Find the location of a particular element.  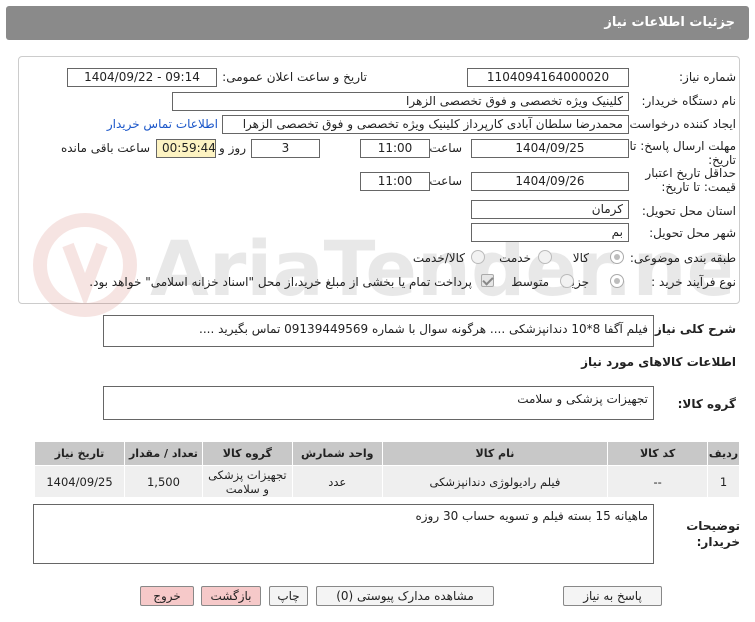

deadline-time-field: 11:00 is located at coordinates (395, 148).